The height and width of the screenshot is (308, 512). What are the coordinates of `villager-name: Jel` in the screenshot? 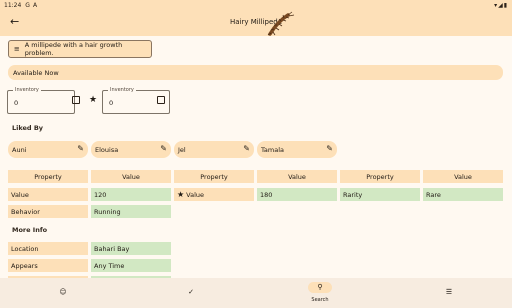 It's located at (182, 149).